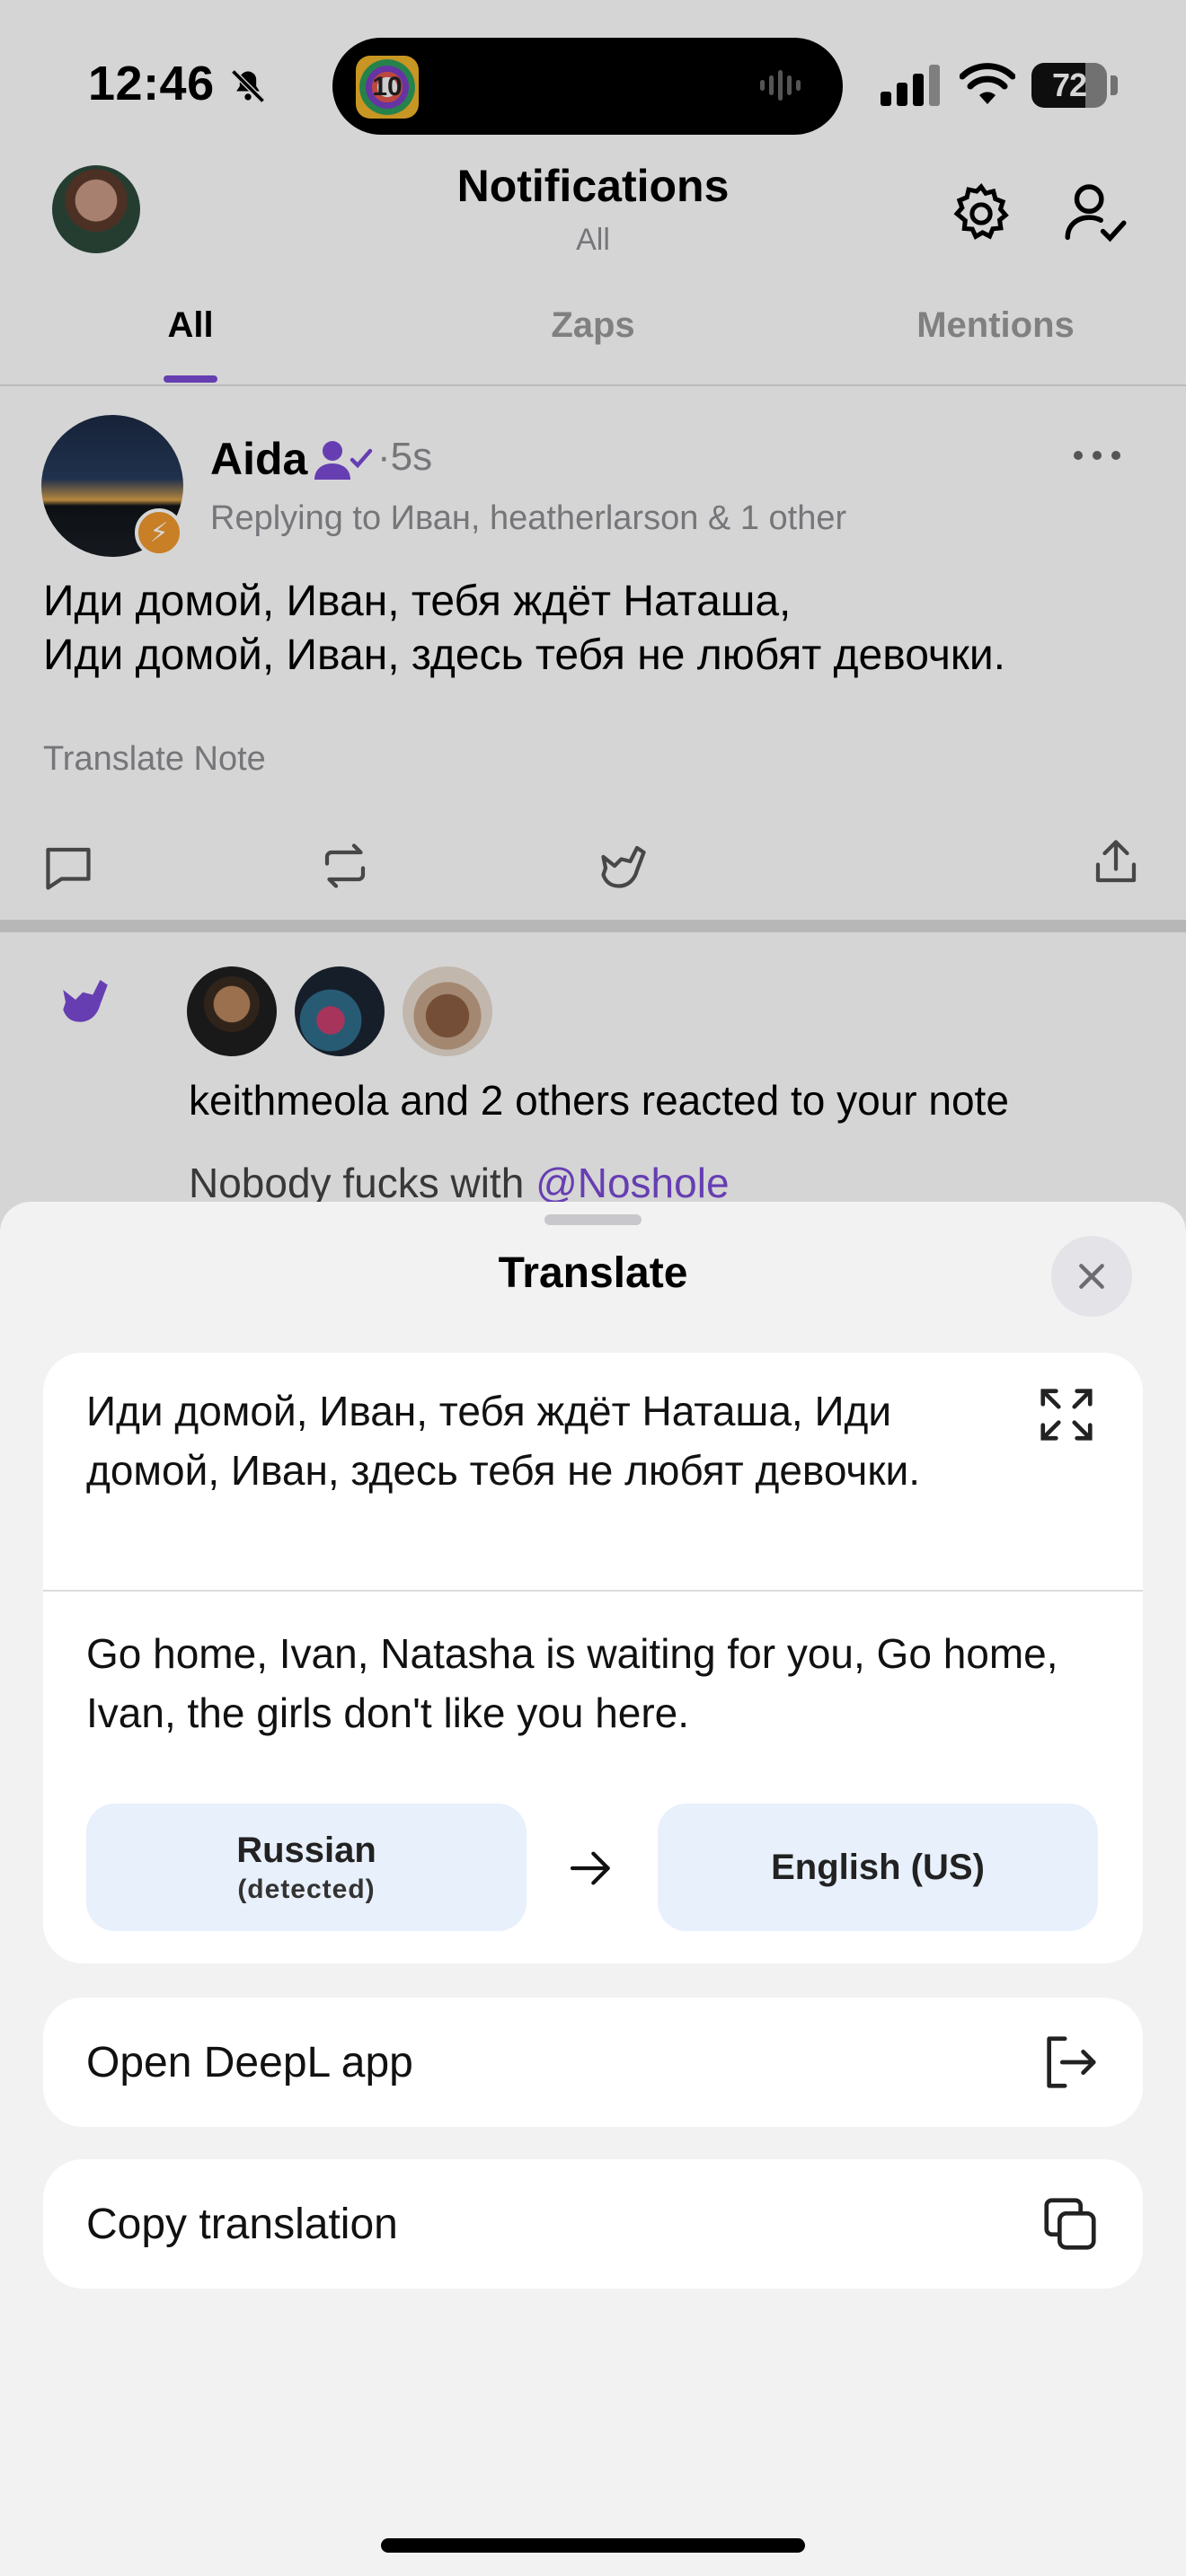  What do you see at coordinates (593, 2545) in the screenshot?
I see `home-indicator` at bounding box center [593, 2545].